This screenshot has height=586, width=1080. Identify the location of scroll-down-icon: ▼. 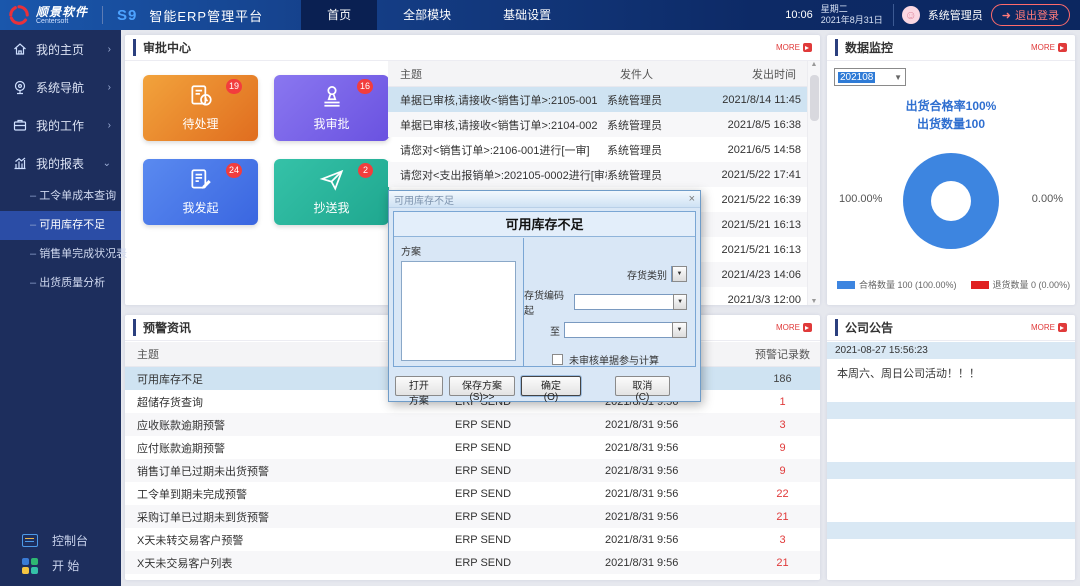
(814, 301).